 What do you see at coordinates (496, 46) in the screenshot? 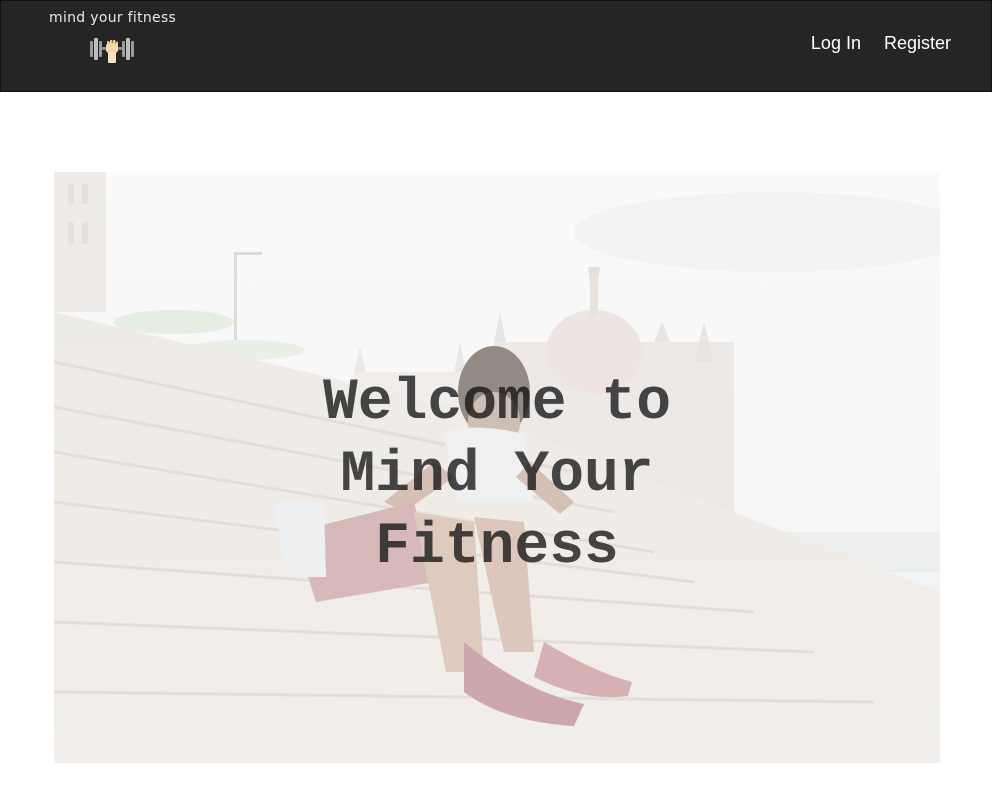
I see `top-navbar: mind your fitness Log In Register` at bounding box center [496, 46].